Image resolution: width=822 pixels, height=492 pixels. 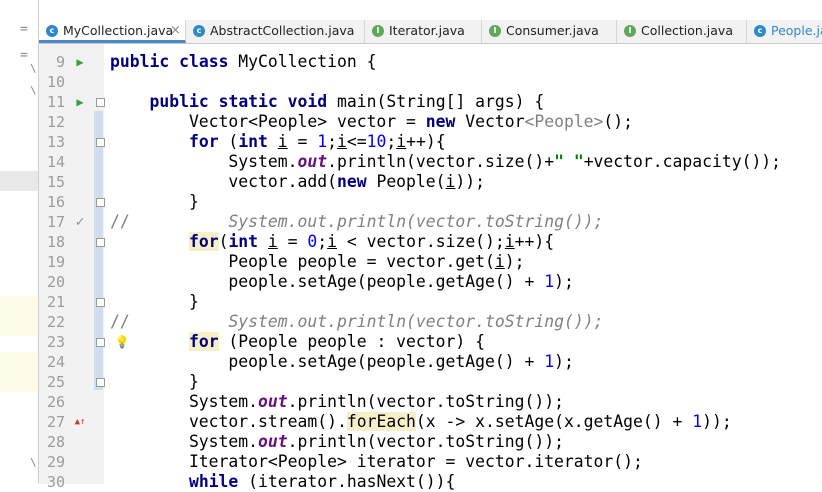 What do you see at coordinates (336, 341) in the screenshot?
I see `code-line: for (People people : vector) {` at bounding box center [336, 341].